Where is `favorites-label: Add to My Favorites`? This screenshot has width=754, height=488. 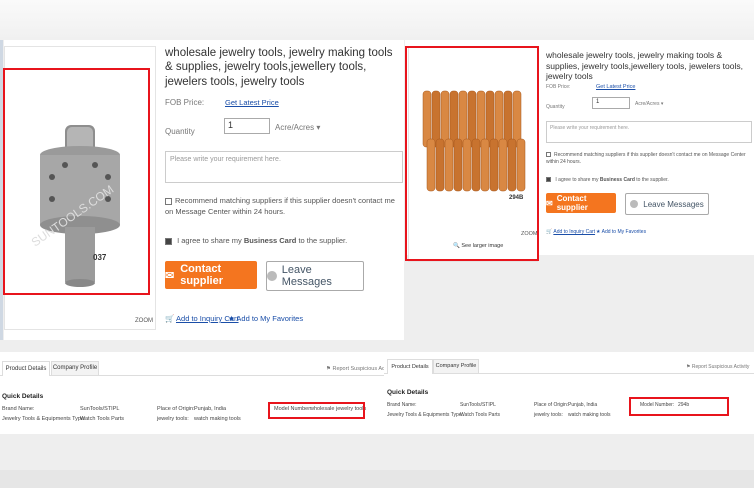 favorites-label: Add to My Favorites is located at coordinates (270, 318).